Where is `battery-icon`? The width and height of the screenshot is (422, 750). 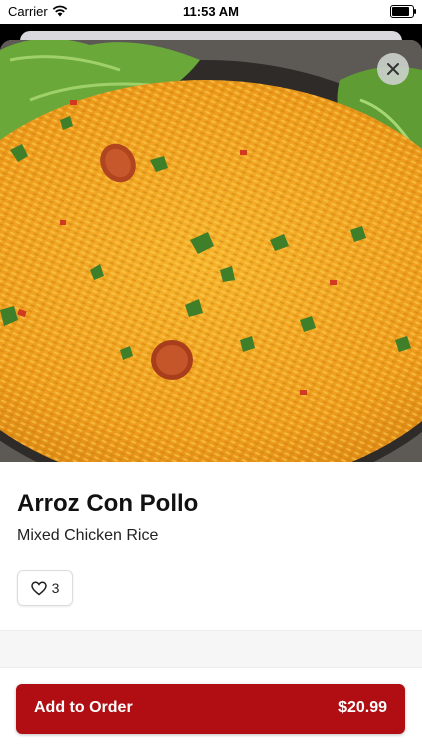 battery-icon is located at coordinates (403, 11).